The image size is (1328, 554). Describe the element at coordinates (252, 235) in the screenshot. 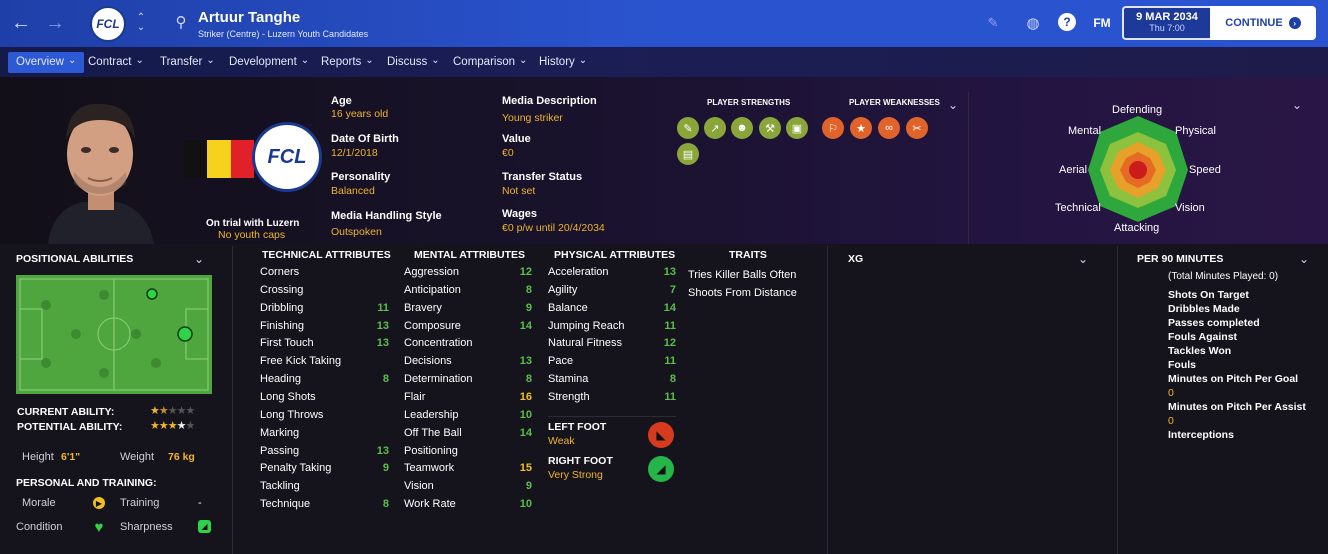

I see `caps-value: No youth caps` at that location.